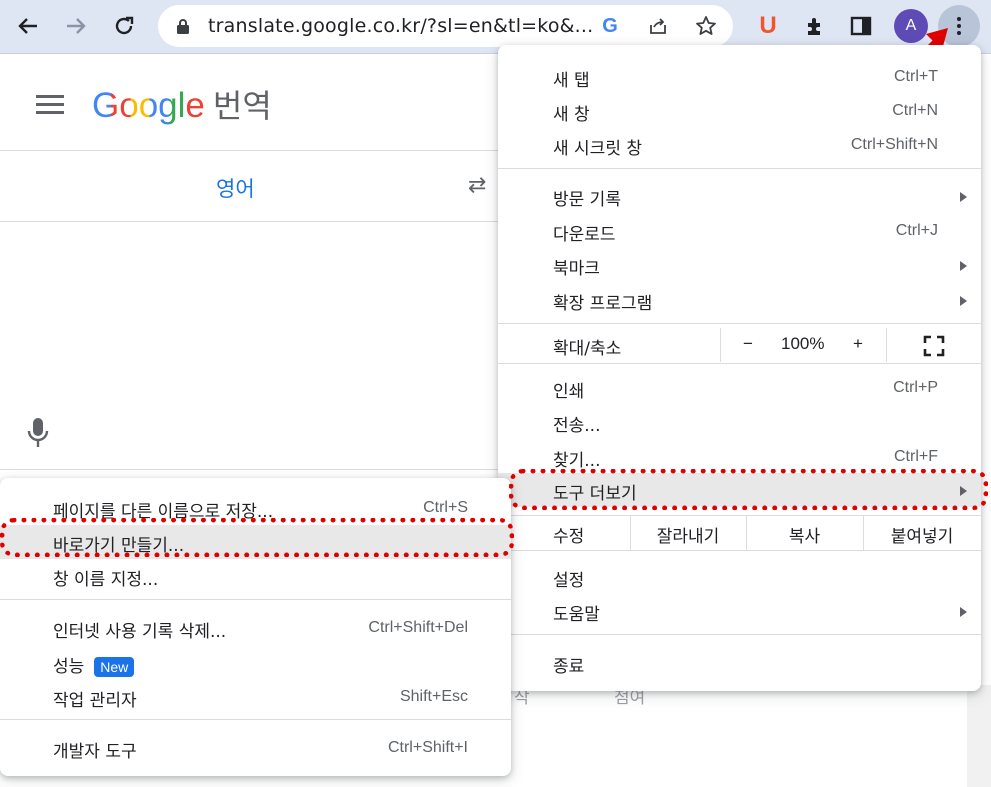  I want to click on reload-button, so click(124, 26).